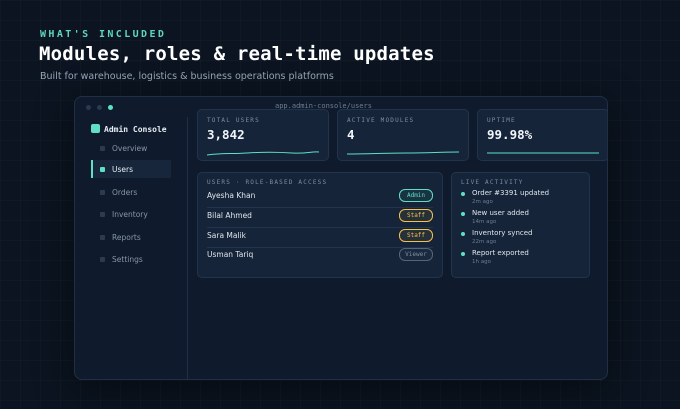 The image size is (680, 409). I want to click on sidebar-item-settings: Settings, so click(131, 259).